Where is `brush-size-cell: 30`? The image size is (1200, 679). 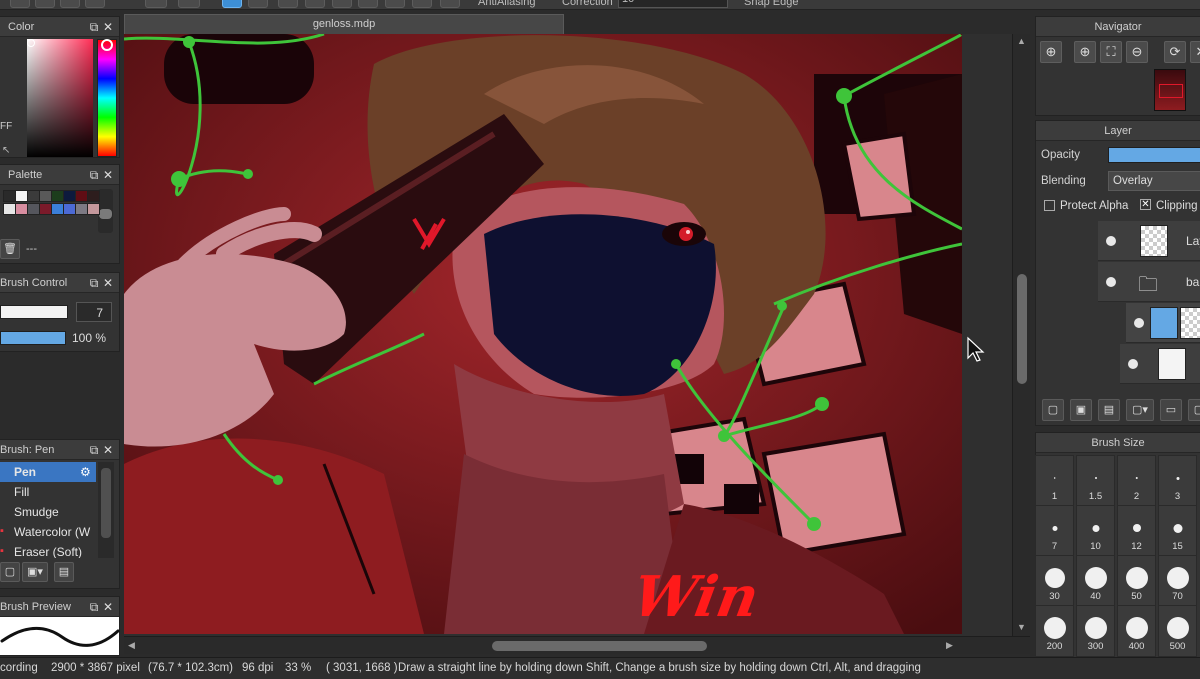 brush-size-cell: 30 is located at coordinates (1054, 581).